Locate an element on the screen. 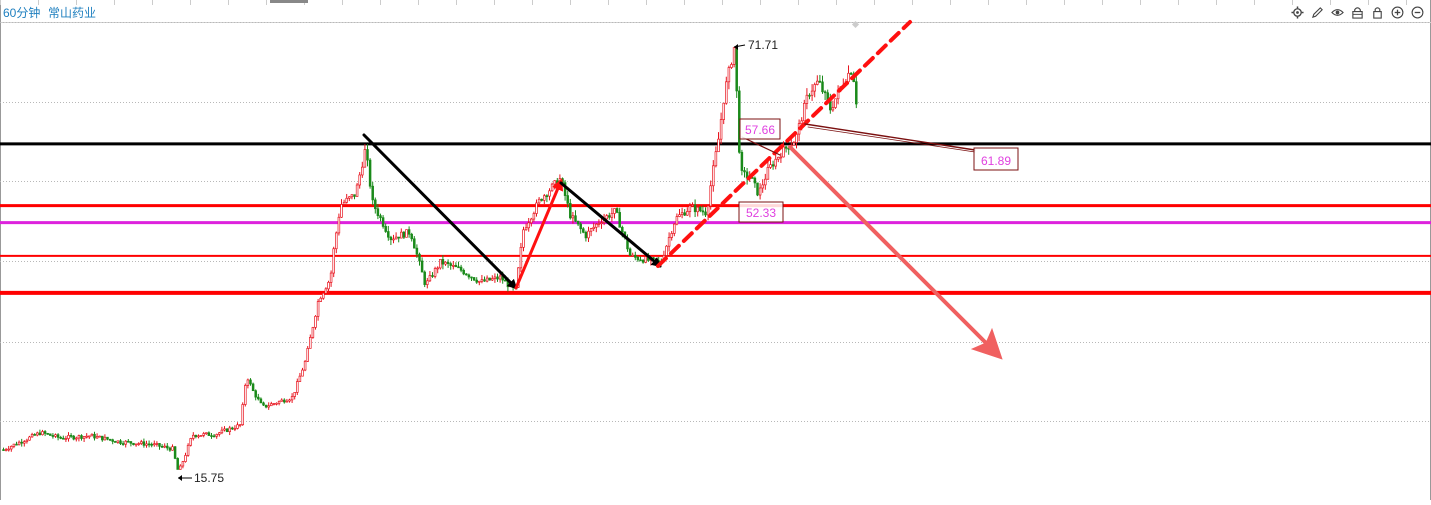  period-label: 60分钟 is located at coordinates (21, 12).